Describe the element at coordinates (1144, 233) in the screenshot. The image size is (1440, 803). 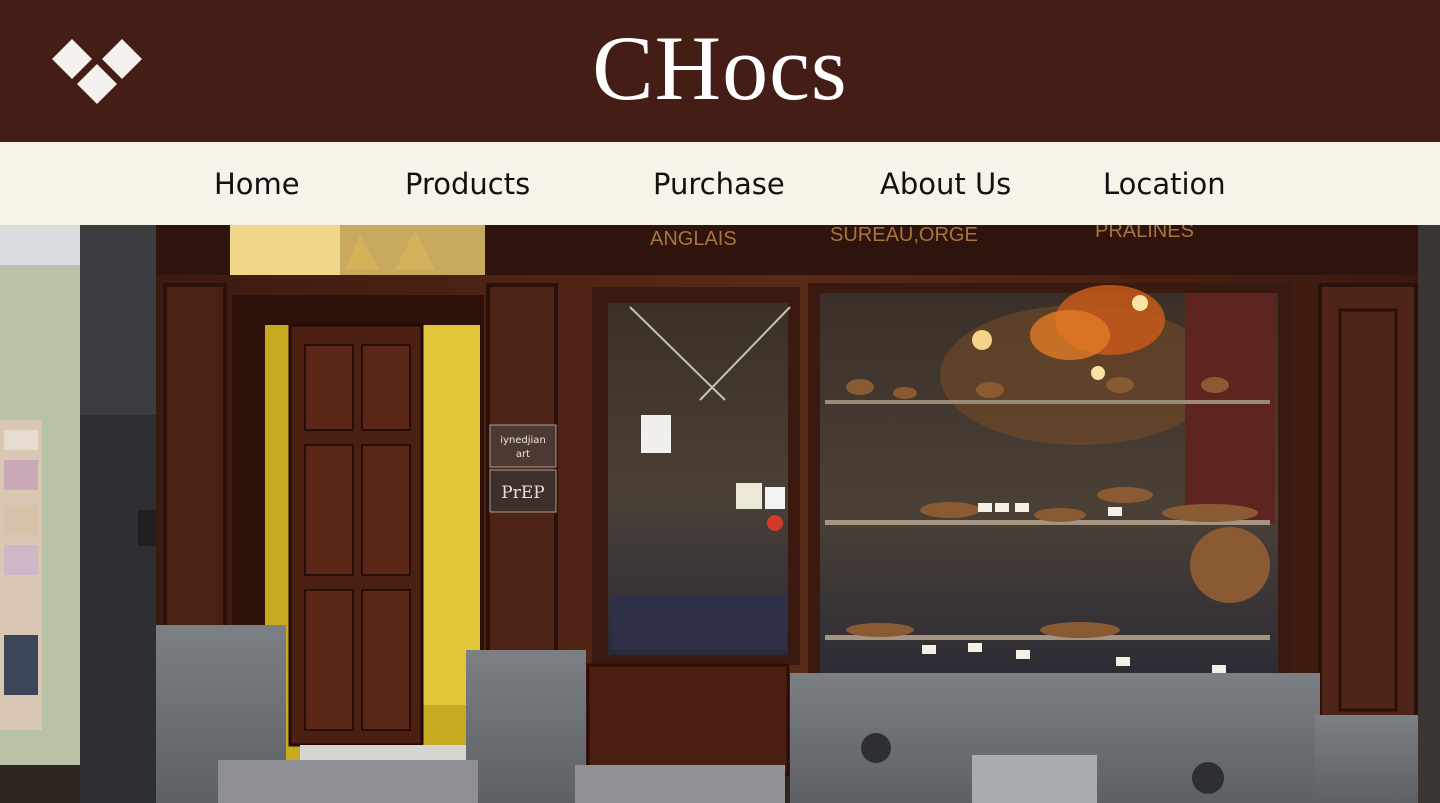
I see `sign-word-pralines: PRALINES` at that location.